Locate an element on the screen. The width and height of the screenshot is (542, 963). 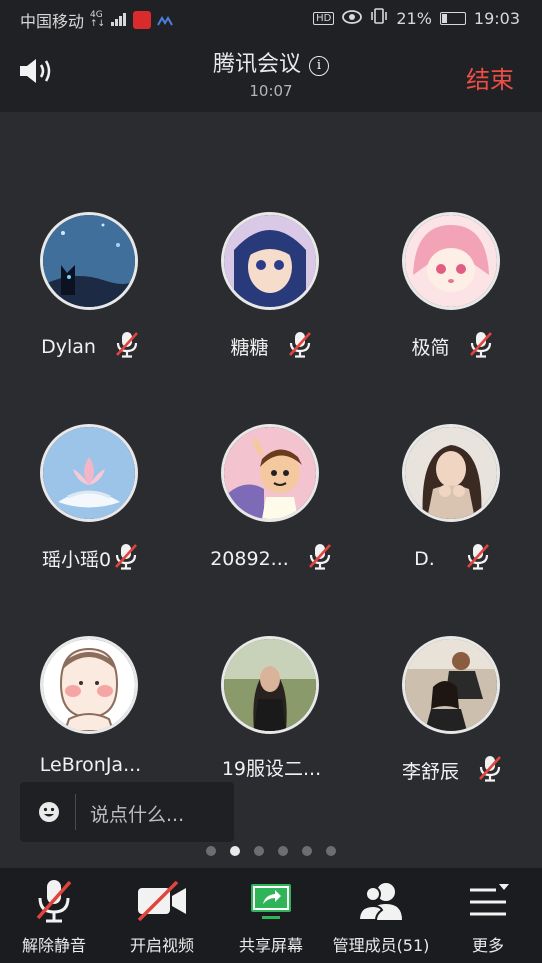
anime-girl-pink-avatar is located at coordinates (451, 261).